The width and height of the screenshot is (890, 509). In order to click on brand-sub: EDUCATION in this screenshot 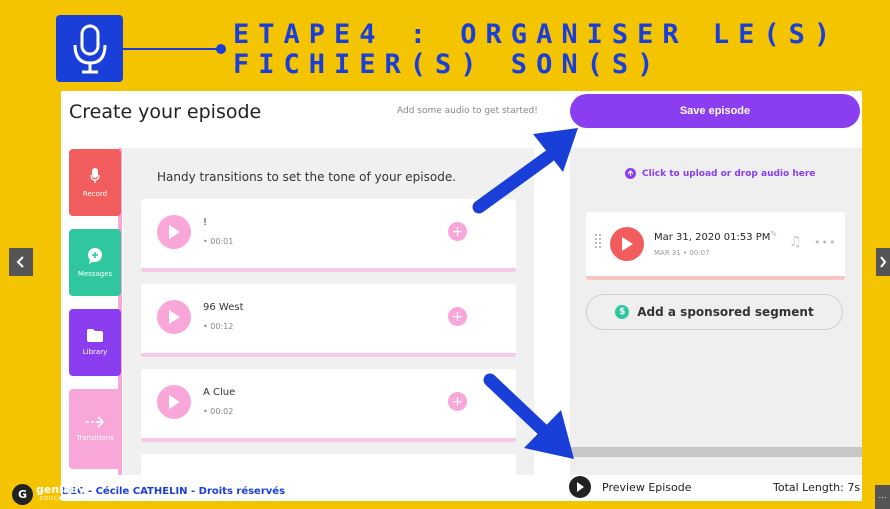, I will do `click(59, 499)`.